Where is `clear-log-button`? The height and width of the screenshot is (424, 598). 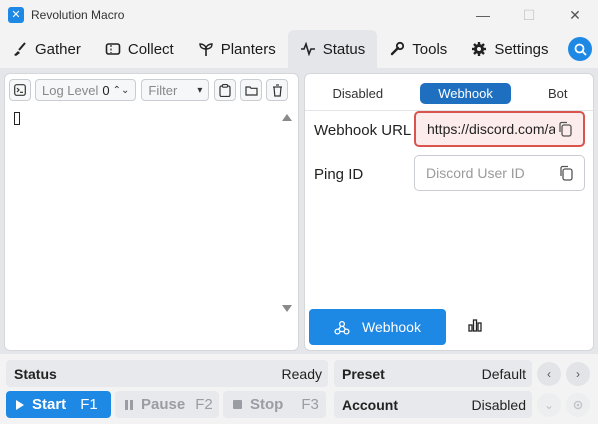 clear-log-button is located at coordinates (277, 90).